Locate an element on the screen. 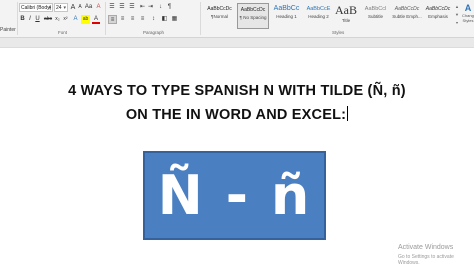 Image resolution: width=474 pixels, height=266 pixels. style-emphasis: AaBbCcDc Emphasis is located at coordinates (438, 16).